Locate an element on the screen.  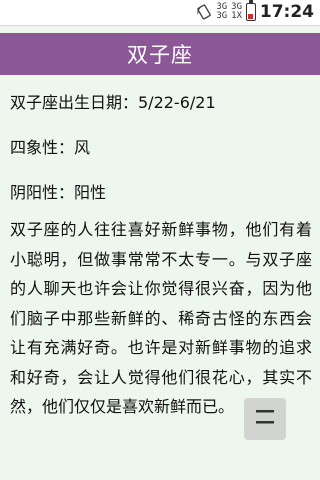
sim1-signal: 3G 3G is located at coordinates (221, 12).